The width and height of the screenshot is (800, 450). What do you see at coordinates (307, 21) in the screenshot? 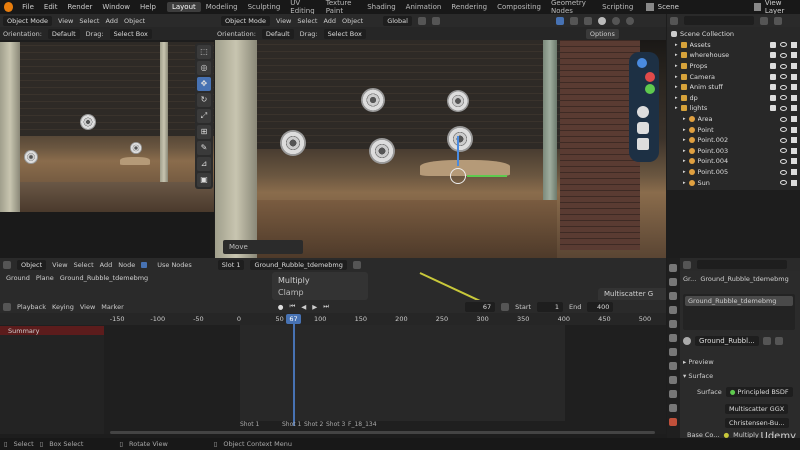
I see `main-menu-select: Select` at bounding box center [307, 21].